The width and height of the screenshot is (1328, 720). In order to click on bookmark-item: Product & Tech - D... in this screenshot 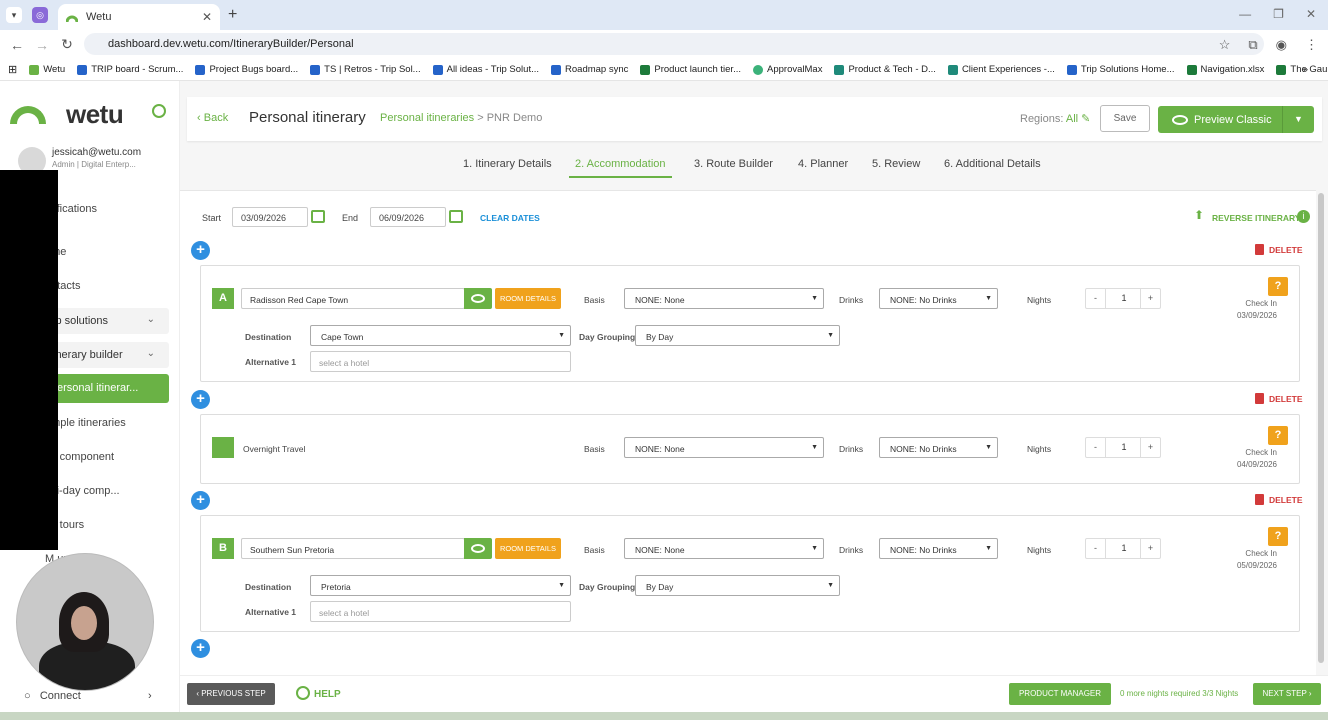, I will do `click(885, 69)`.